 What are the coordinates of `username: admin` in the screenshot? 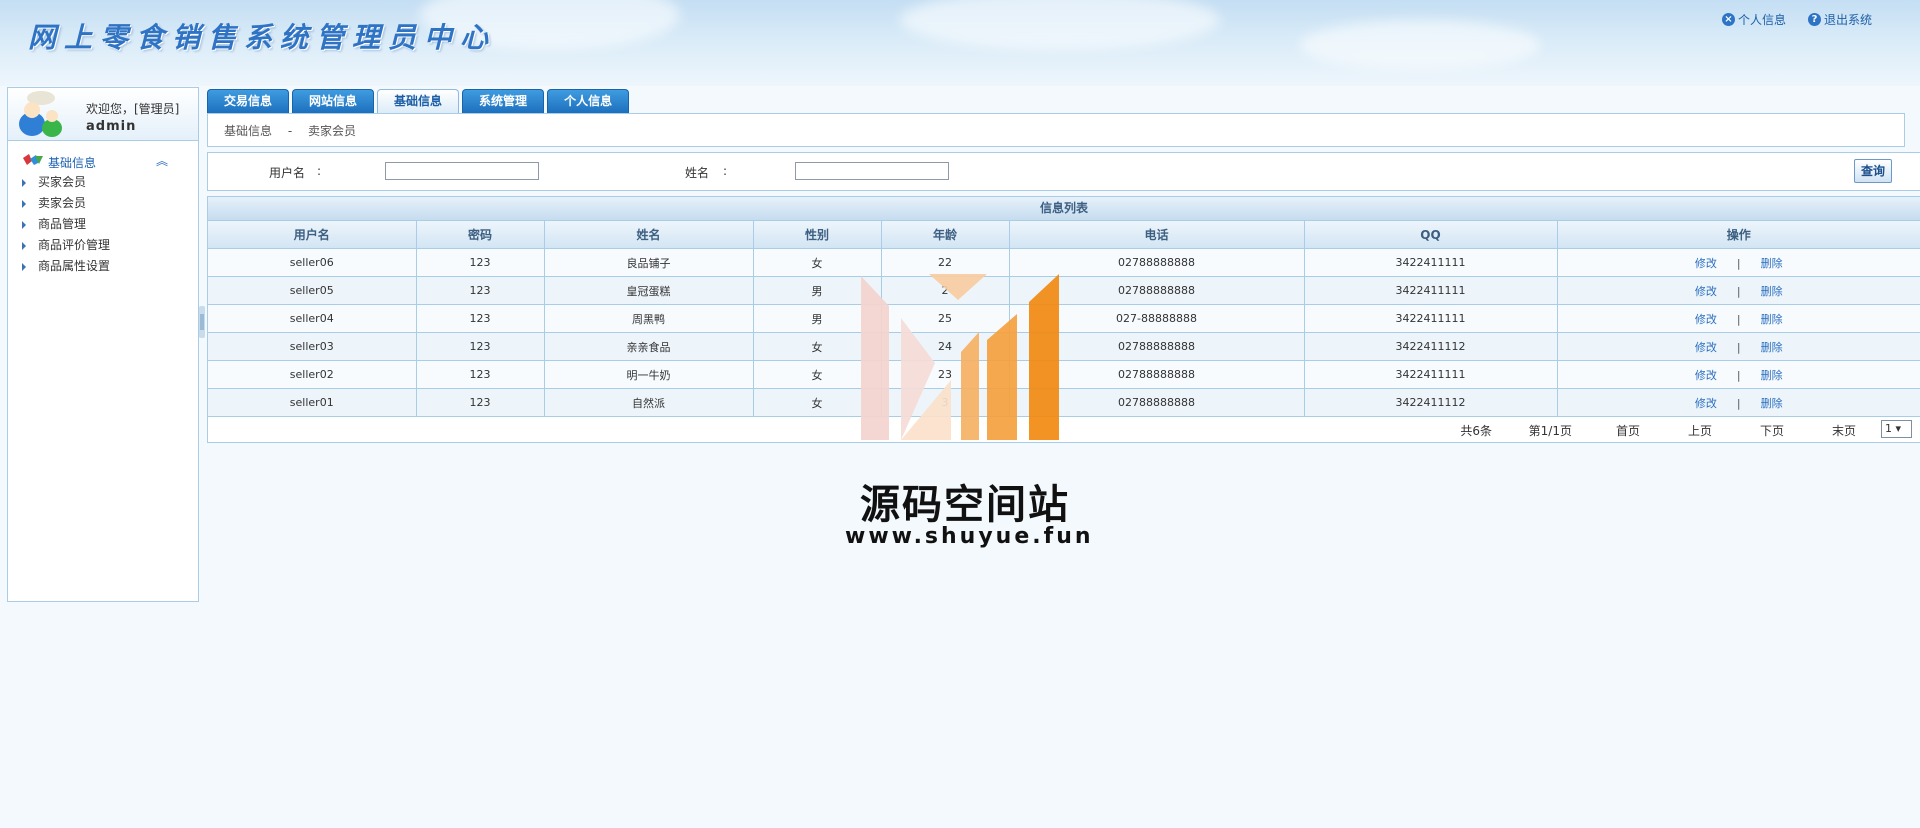 It's located at (111, 126).